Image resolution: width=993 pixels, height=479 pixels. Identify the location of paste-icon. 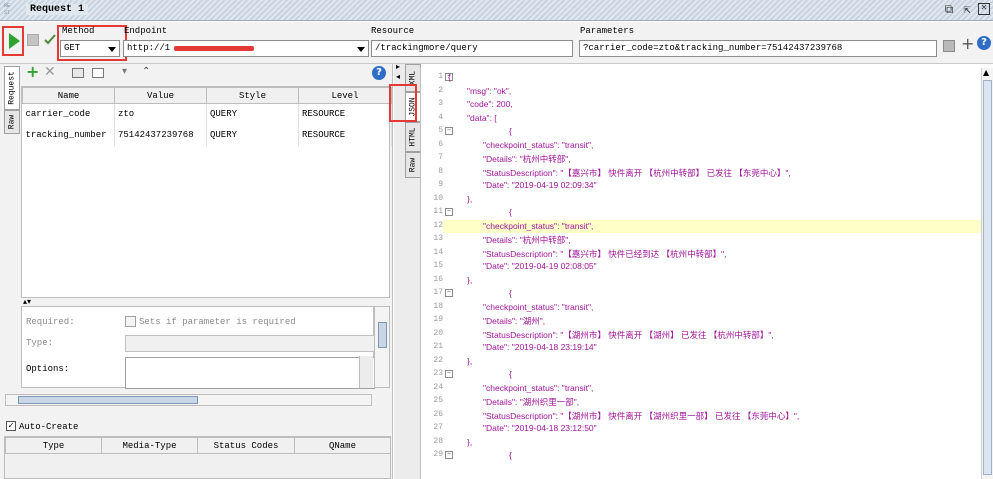
(98, 73).